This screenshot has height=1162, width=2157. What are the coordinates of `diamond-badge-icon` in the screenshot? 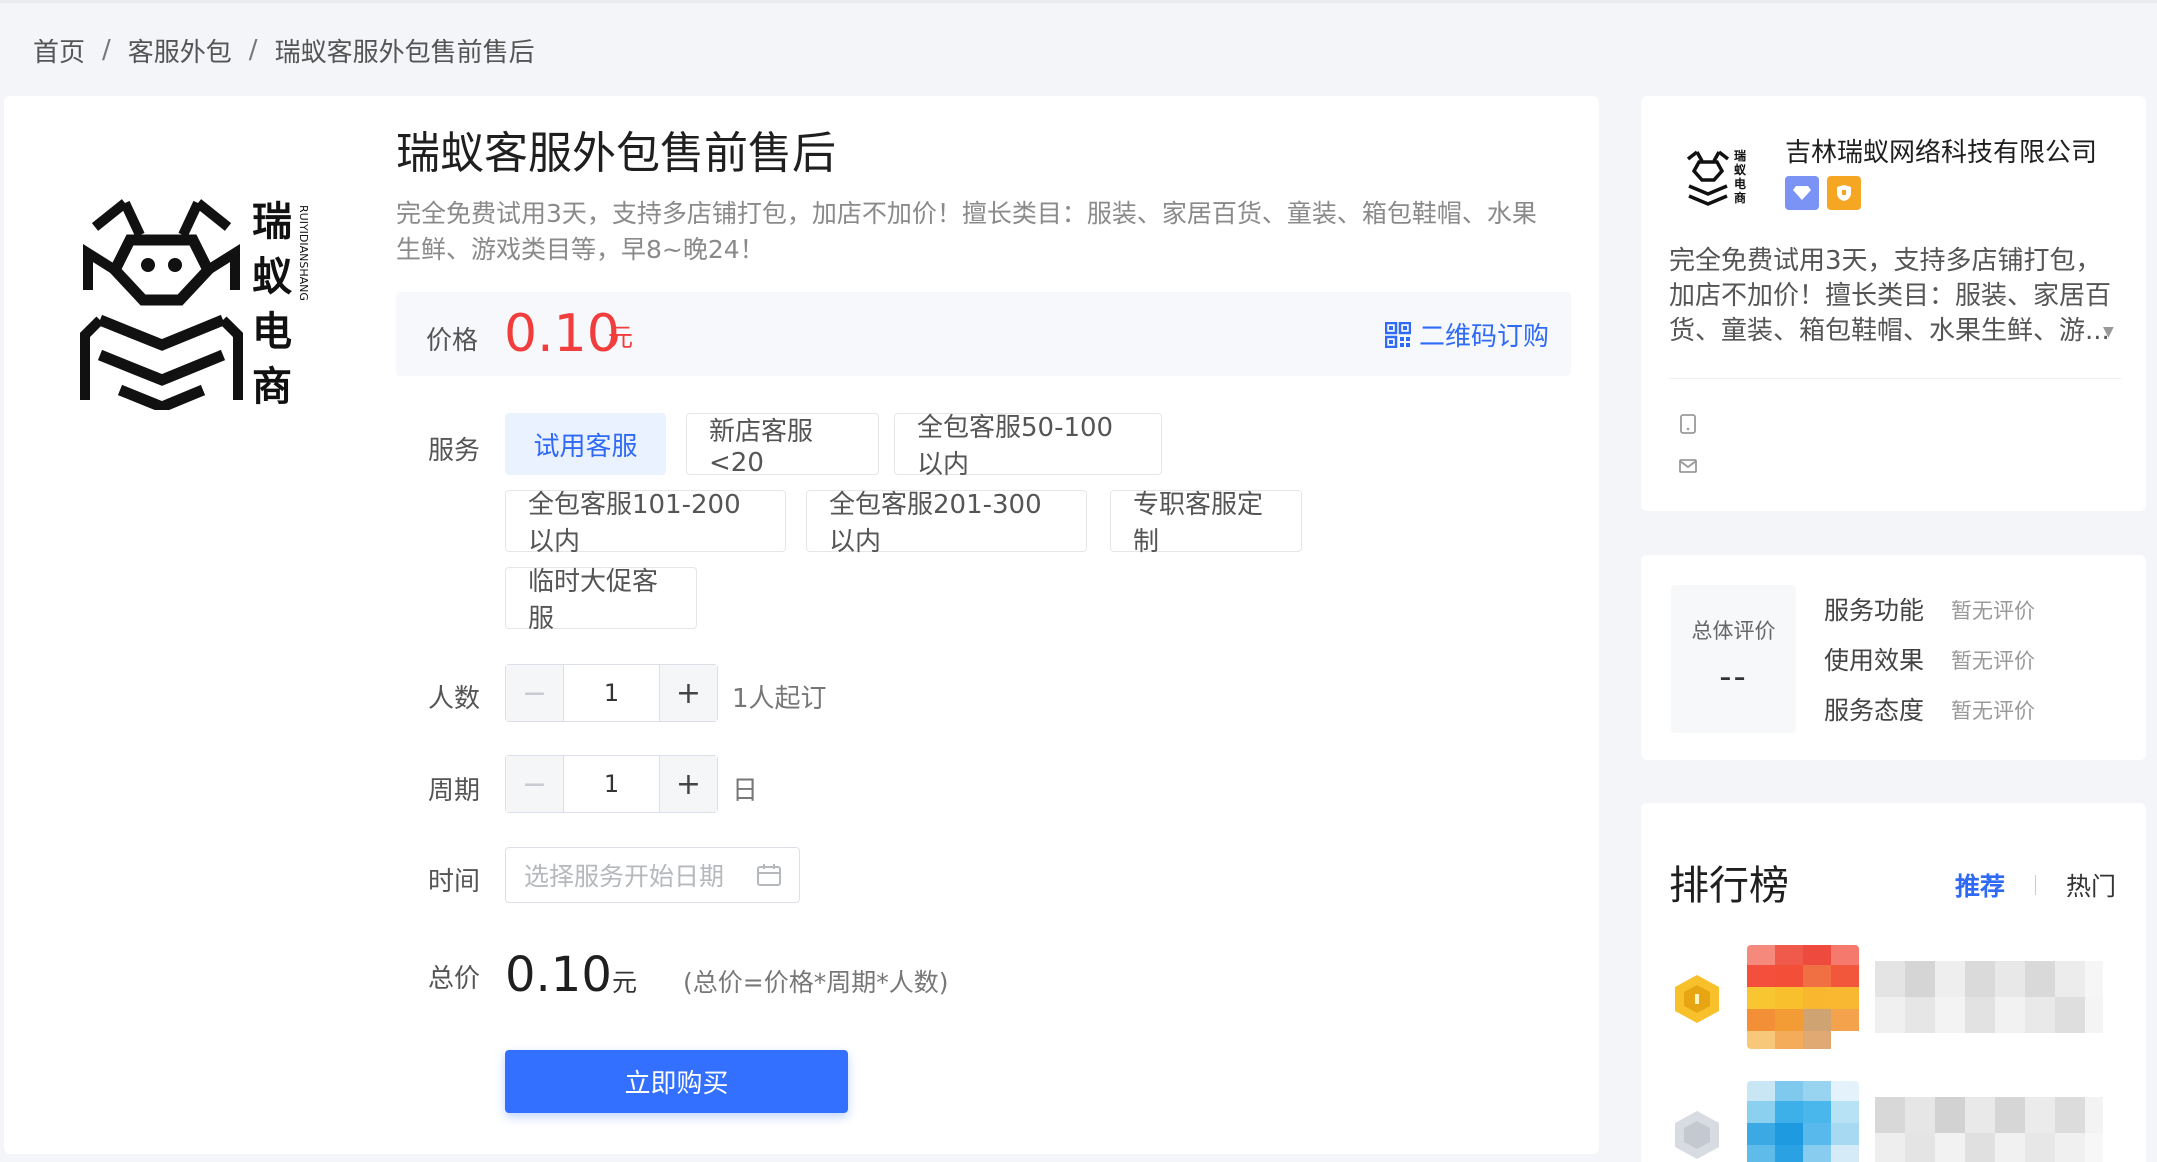 It's located at (1802, 193).